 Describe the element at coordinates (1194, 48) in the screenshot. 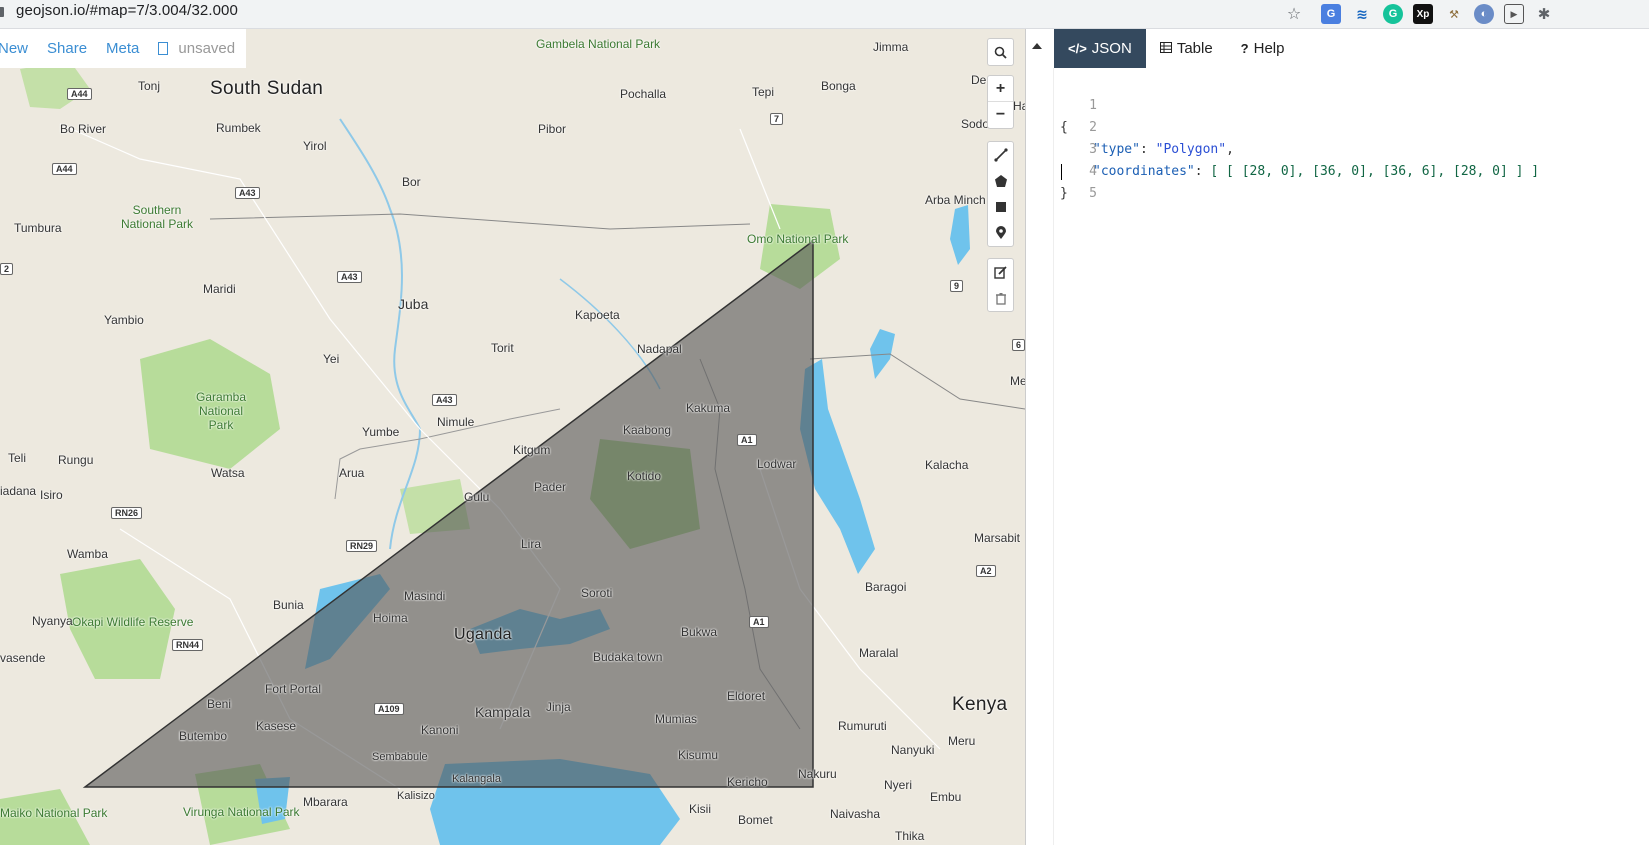

I see `tab-table-label: Table` at that location.